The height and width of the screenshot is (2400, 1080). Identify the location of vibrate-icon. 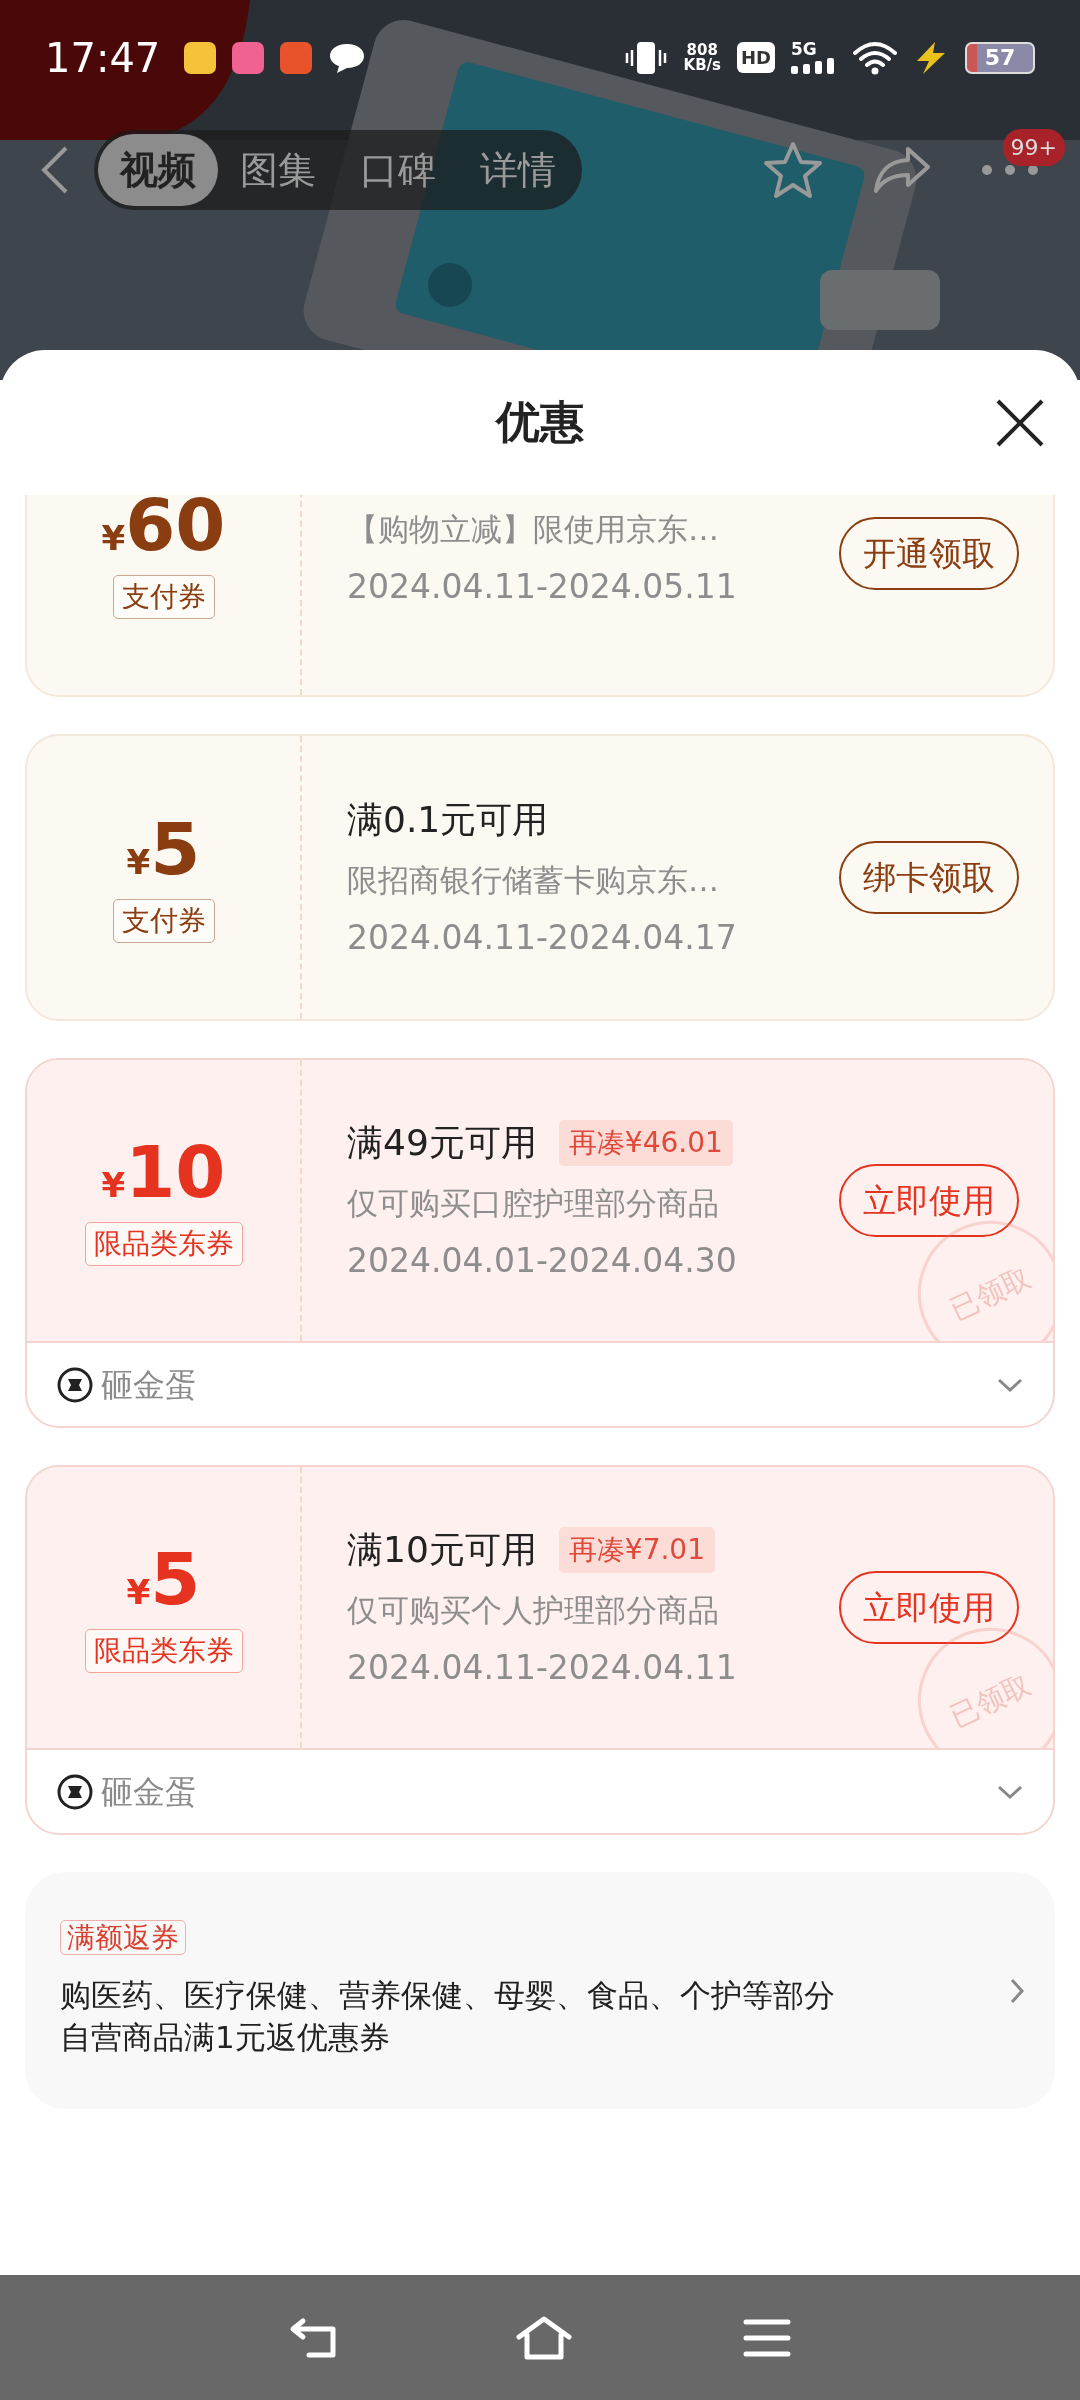
(645, 57).